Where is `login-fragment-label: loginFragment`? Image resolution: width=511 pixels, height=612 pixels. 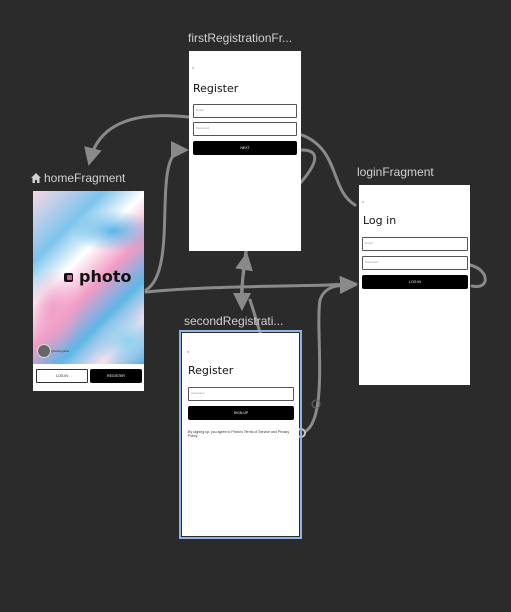
login-fragment-label: loginFragment is located at coordinates (395, 172).